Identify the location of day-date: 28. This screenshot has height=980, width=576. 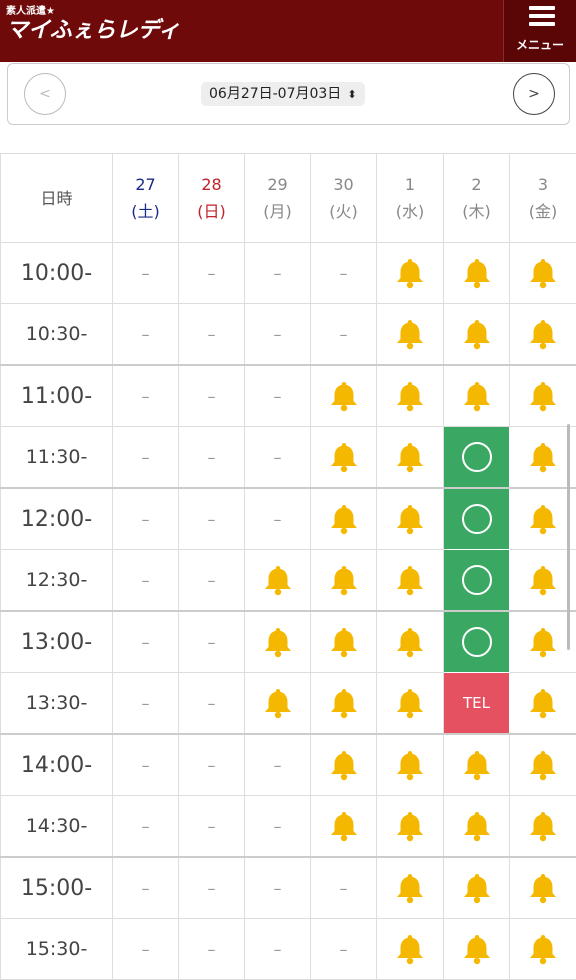
(211, 184).